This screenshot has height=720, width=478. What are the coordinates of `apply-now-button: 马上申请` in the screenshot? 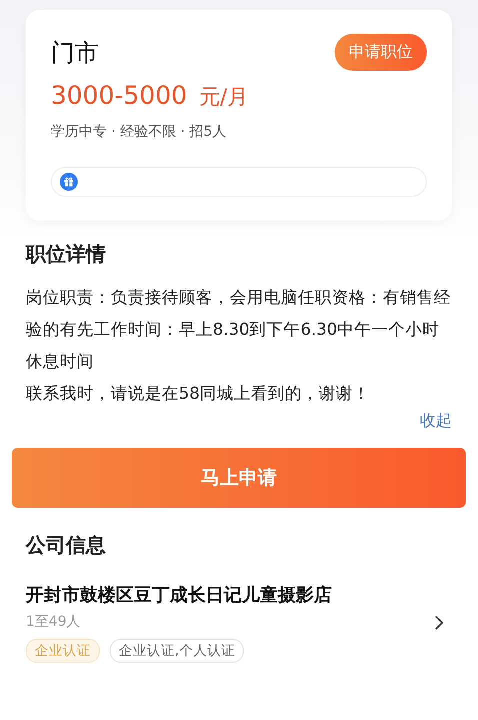 It's located at (239, 478).